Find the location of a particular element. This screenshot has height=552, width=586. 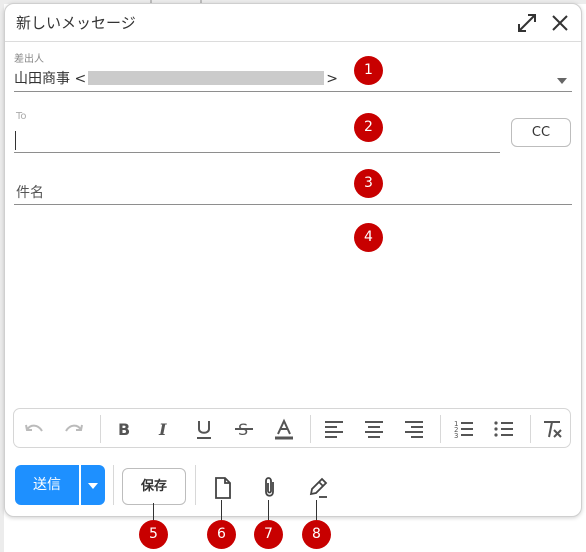

italic-icon: I is located at coordinates (164, 429).